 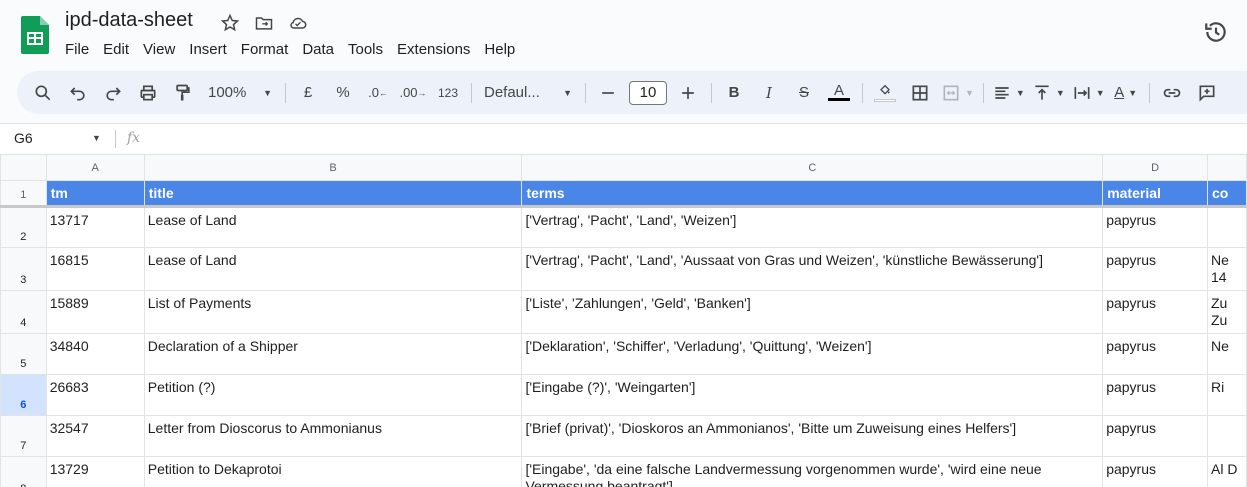 I want to click on cell: Zu Zu, so click(x=1227, y=312).